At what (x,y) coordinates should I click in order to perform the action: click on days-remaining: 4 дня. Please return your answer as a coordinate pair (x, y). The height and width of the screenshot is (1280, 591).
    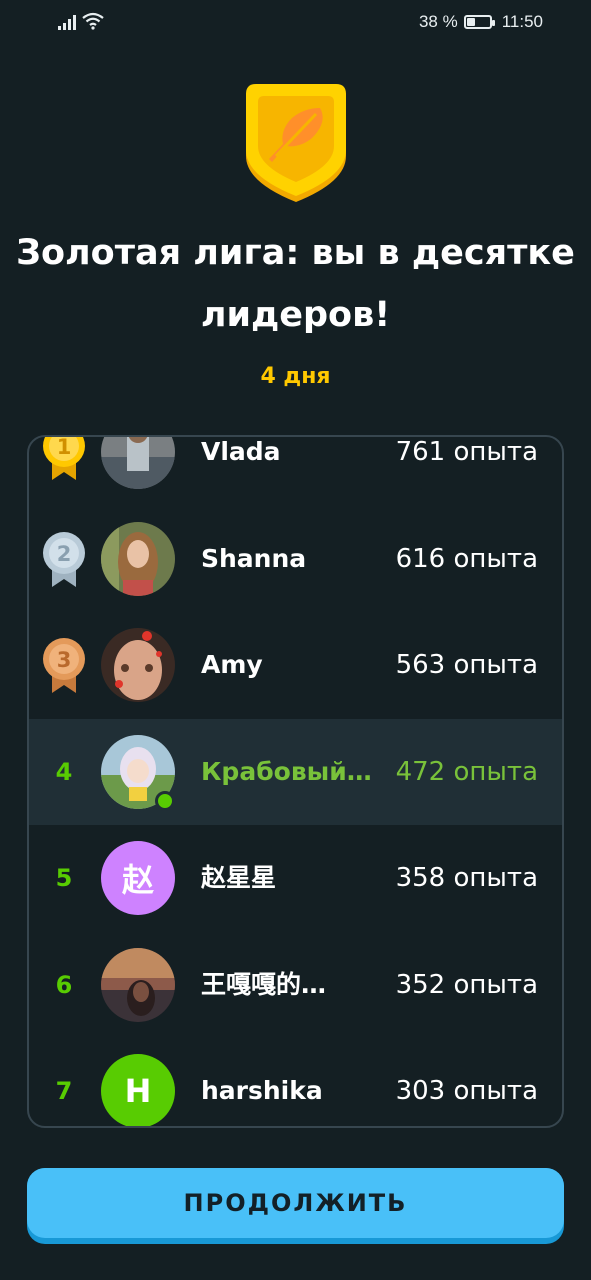
    Looking at the image, I should click on (295, 376).